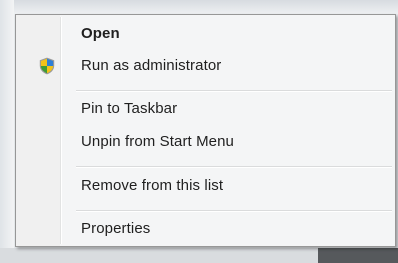 This screenshot has width=398, height=263. What do you see at coordinates (152, 185) in the screenshot?
I see `menu-item-label: Remove from this list` at bounding box center [152, 185].